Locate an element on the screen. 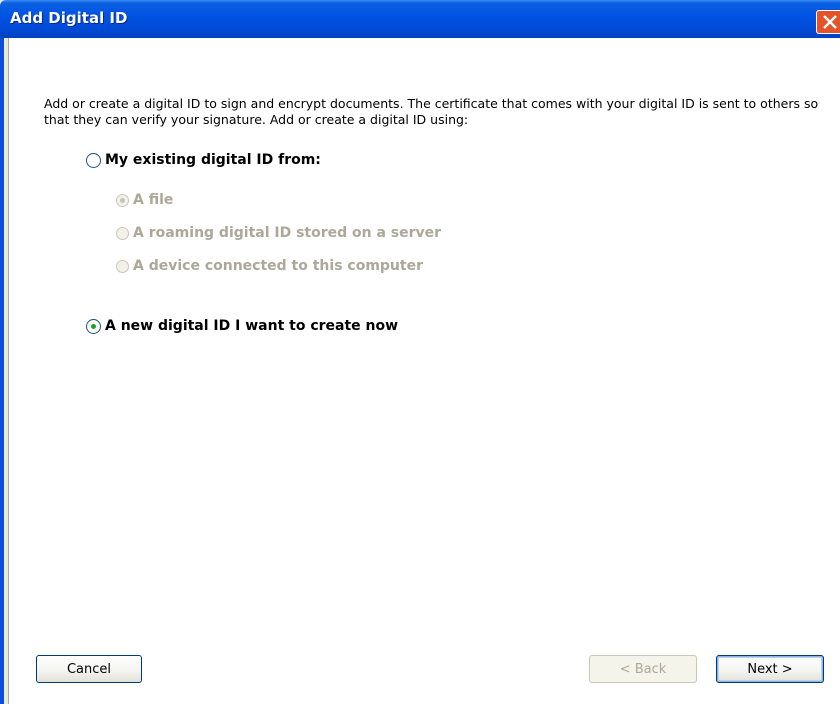  radio-device-label: A device connected to this computer is located at coordinates (278, 266).